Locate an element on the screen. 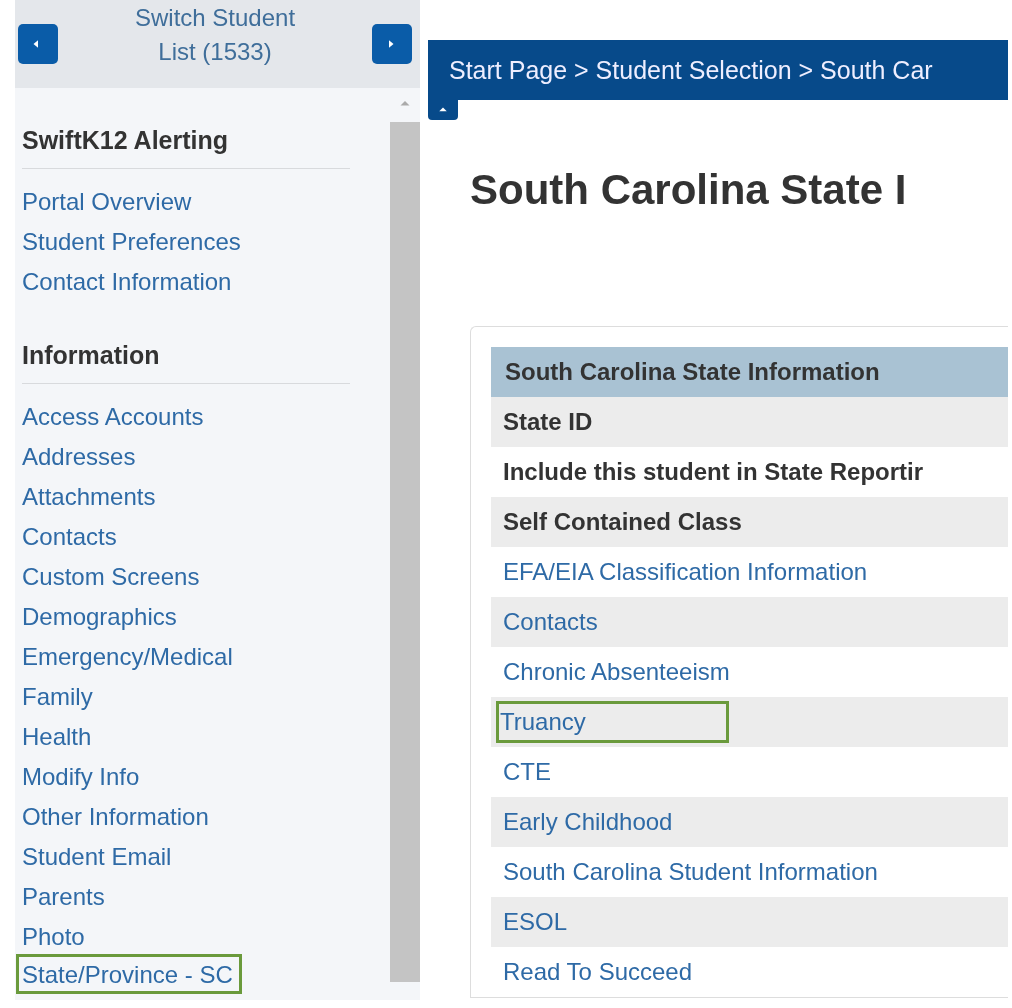  table-link: ESOL is located at coordinates (533, 922).